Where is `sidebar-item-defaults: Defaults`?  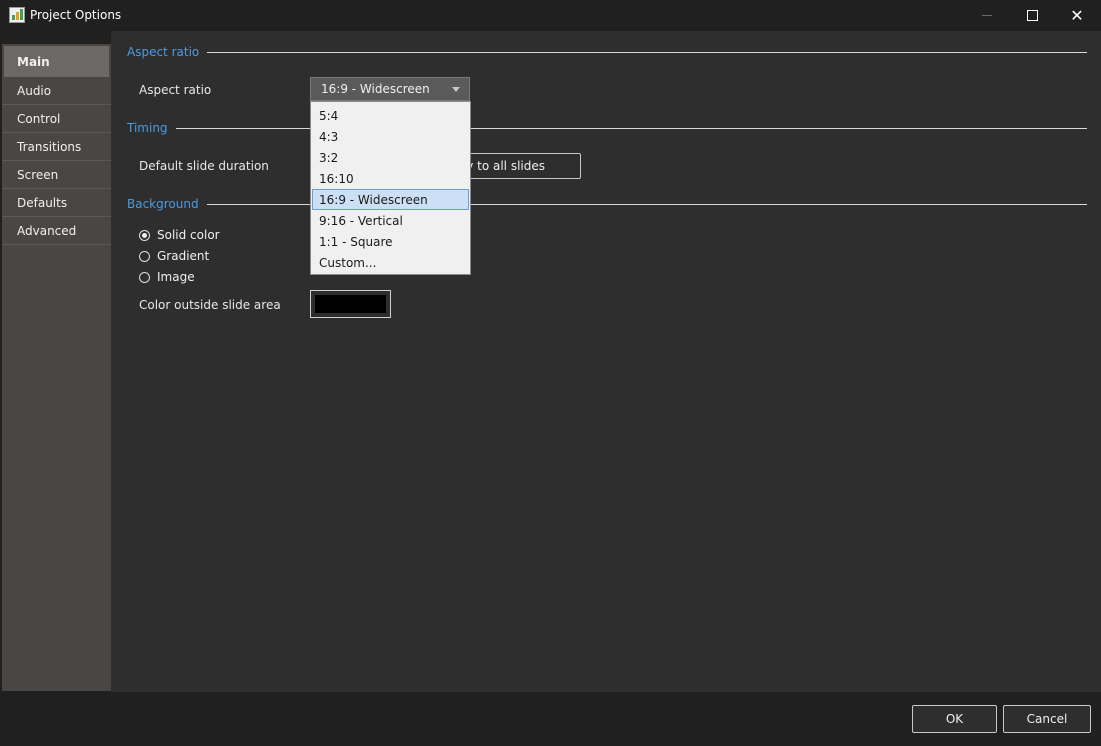 sidebar-item-defaults: Defaults is located at coordinates (56, 203).